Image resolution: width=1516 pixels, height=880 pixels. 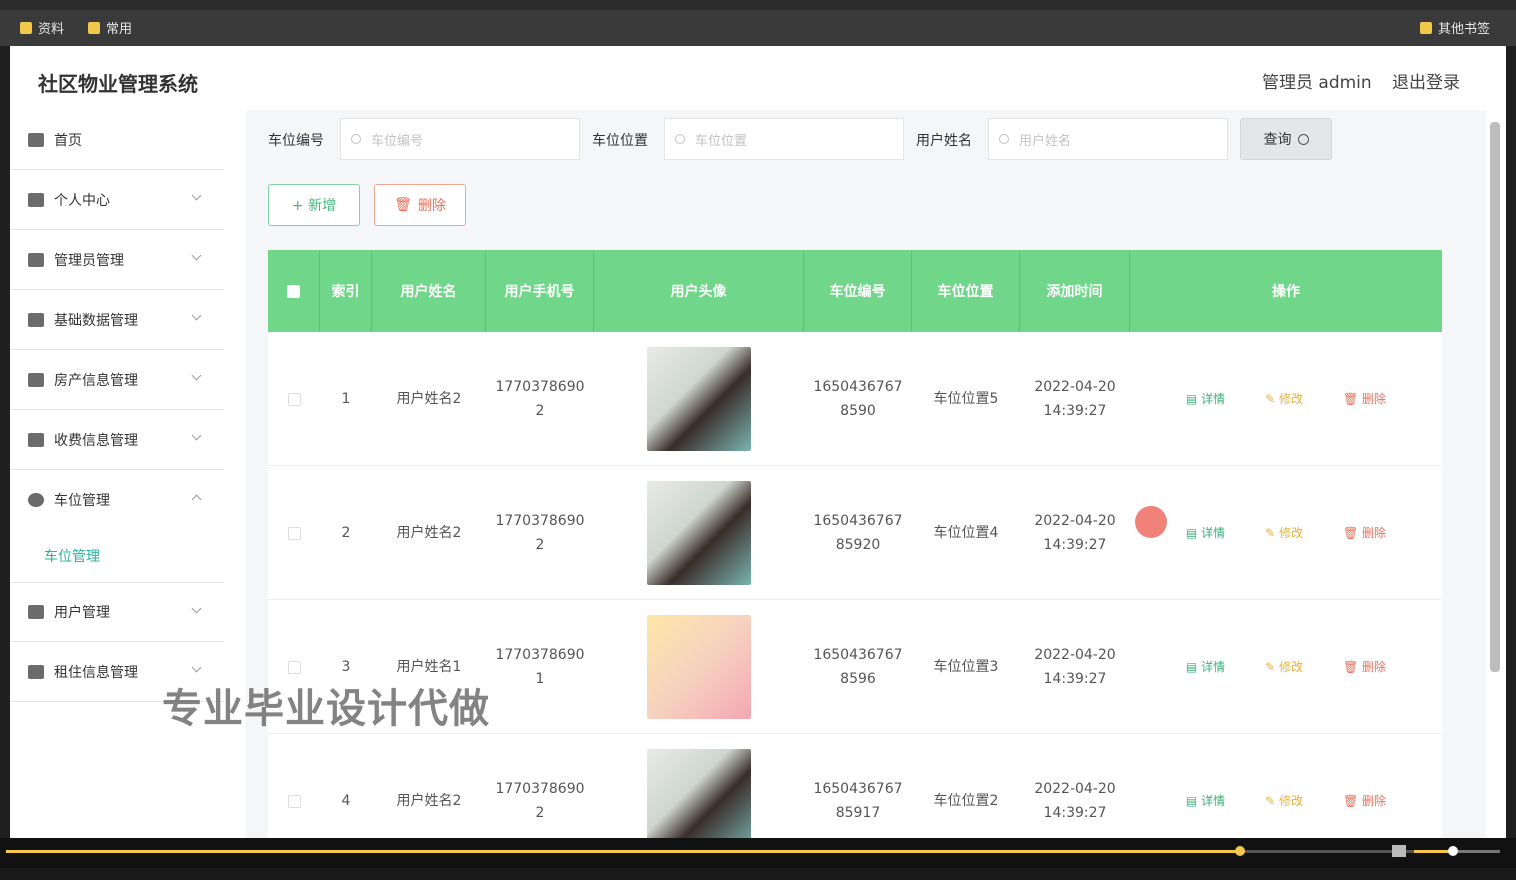 What do you see at coordinates (966, 801) in the screenshot?
I see `cell-space-loc: 车位位置2` at bounding box center [966, 801].